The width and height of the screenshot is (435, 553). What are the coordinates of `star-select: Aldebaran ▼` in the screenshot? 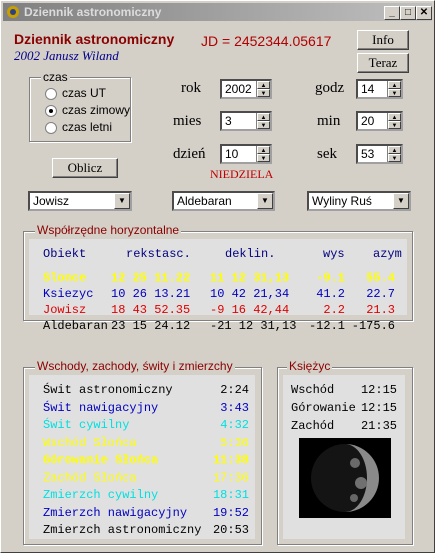 It's located at (223, 201).